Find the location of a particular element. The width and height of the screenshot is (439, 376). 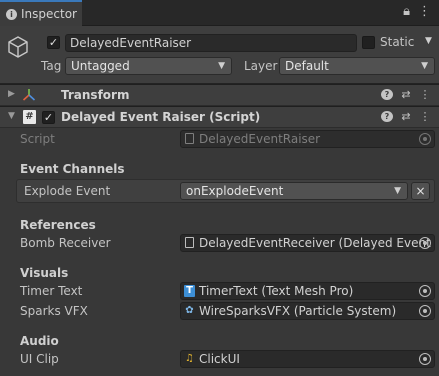

transform-controls: ? ⇄ ⋮ is located at coordinates (406, 94).